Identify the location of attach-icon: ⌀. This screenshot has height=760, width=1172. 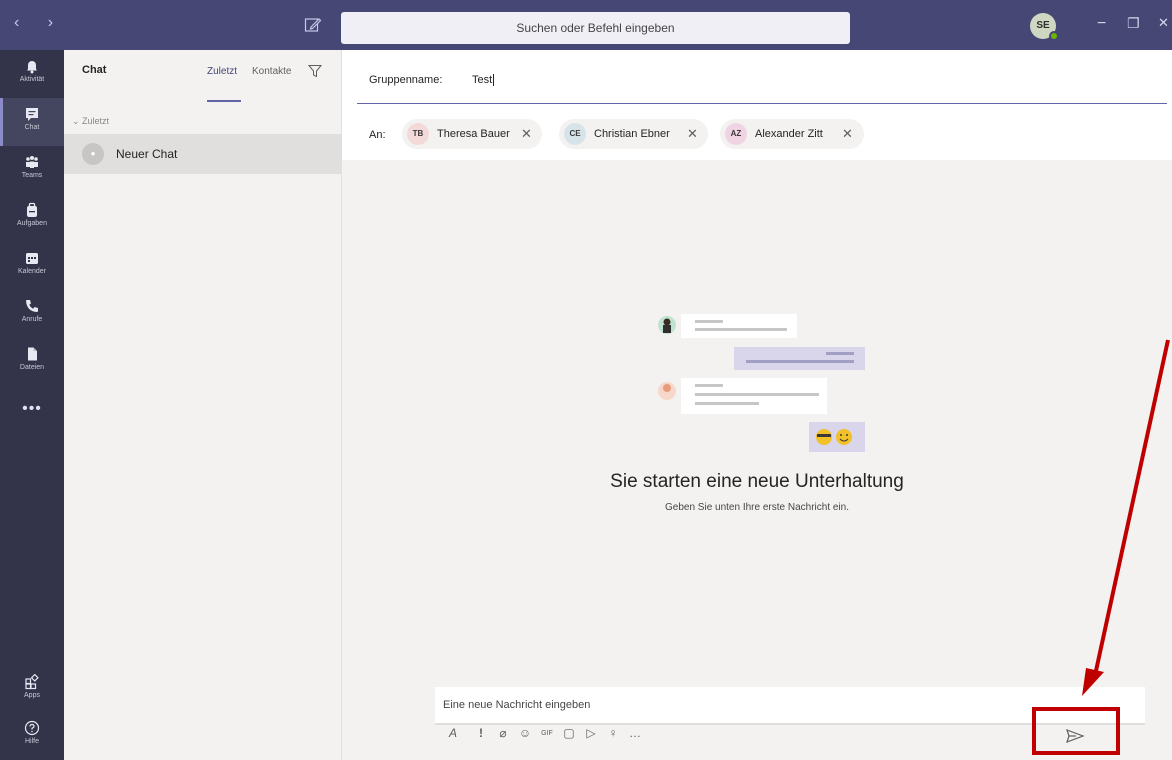
(503, 734).